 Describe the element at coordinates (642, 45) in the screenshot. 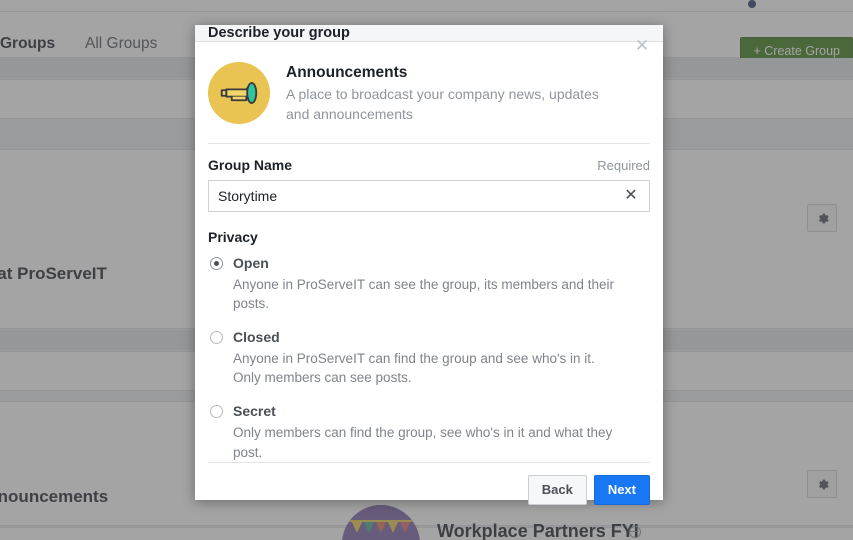

I see `close-icon: ✕` at that location.